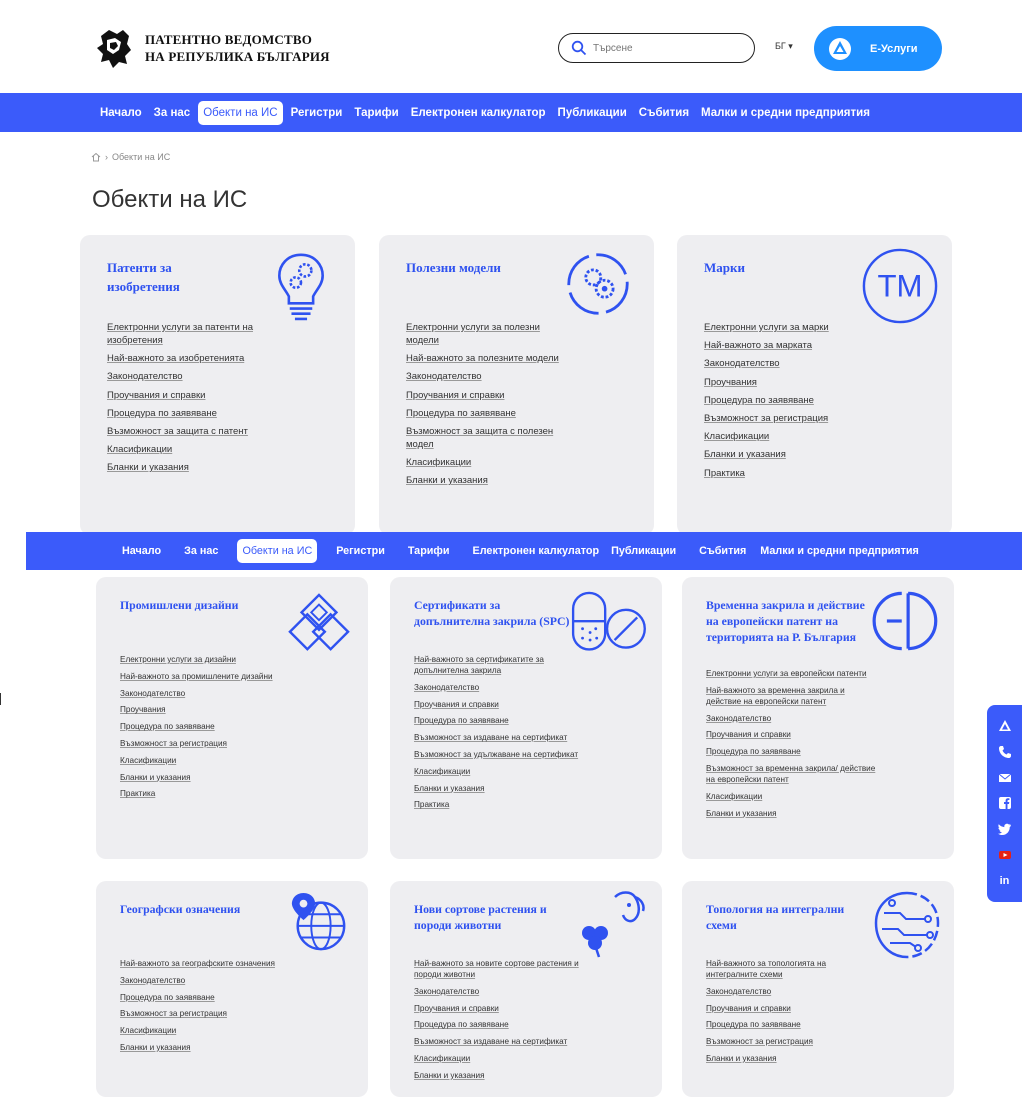  Describe the element at coordinates (1004, 829) in the screenshot. I see `twitter-icon` at that location.